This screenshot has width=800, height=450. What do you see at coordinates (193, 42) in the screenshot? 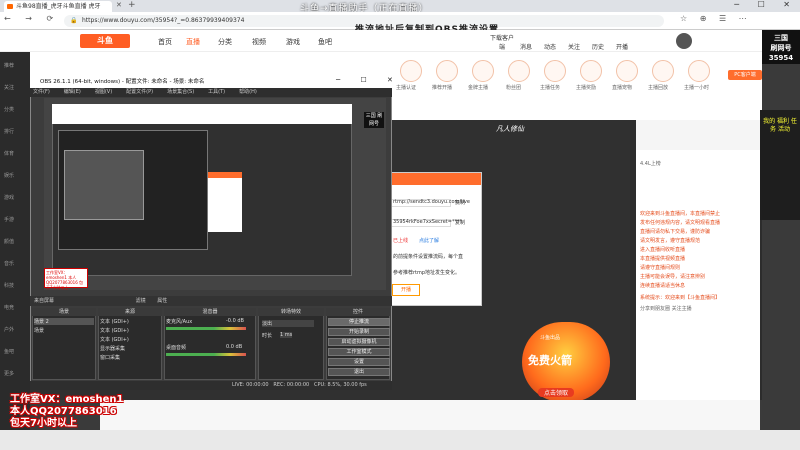
I see `nav-live: 直播` at bounding box center [193, 42].